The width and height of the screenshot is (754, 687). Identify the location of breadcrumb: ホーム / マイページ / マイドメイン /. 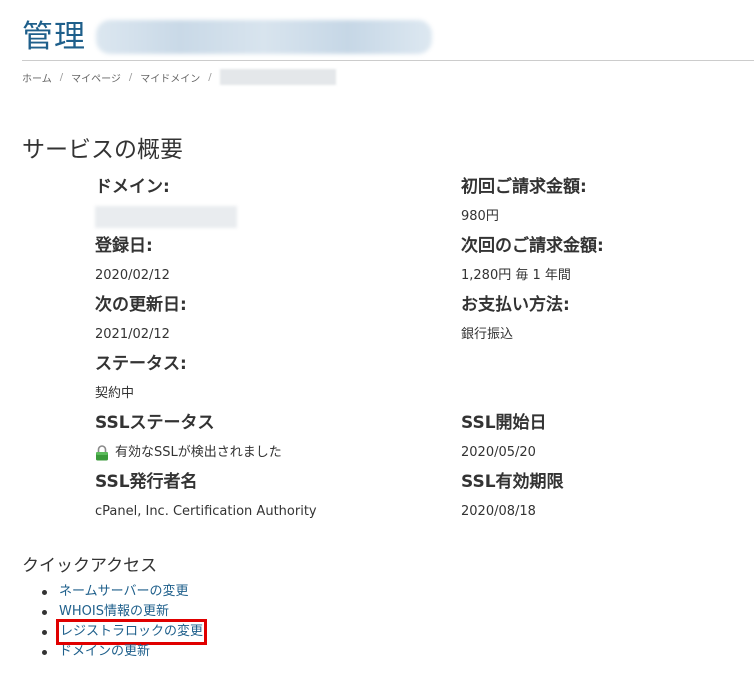
(179, 77).